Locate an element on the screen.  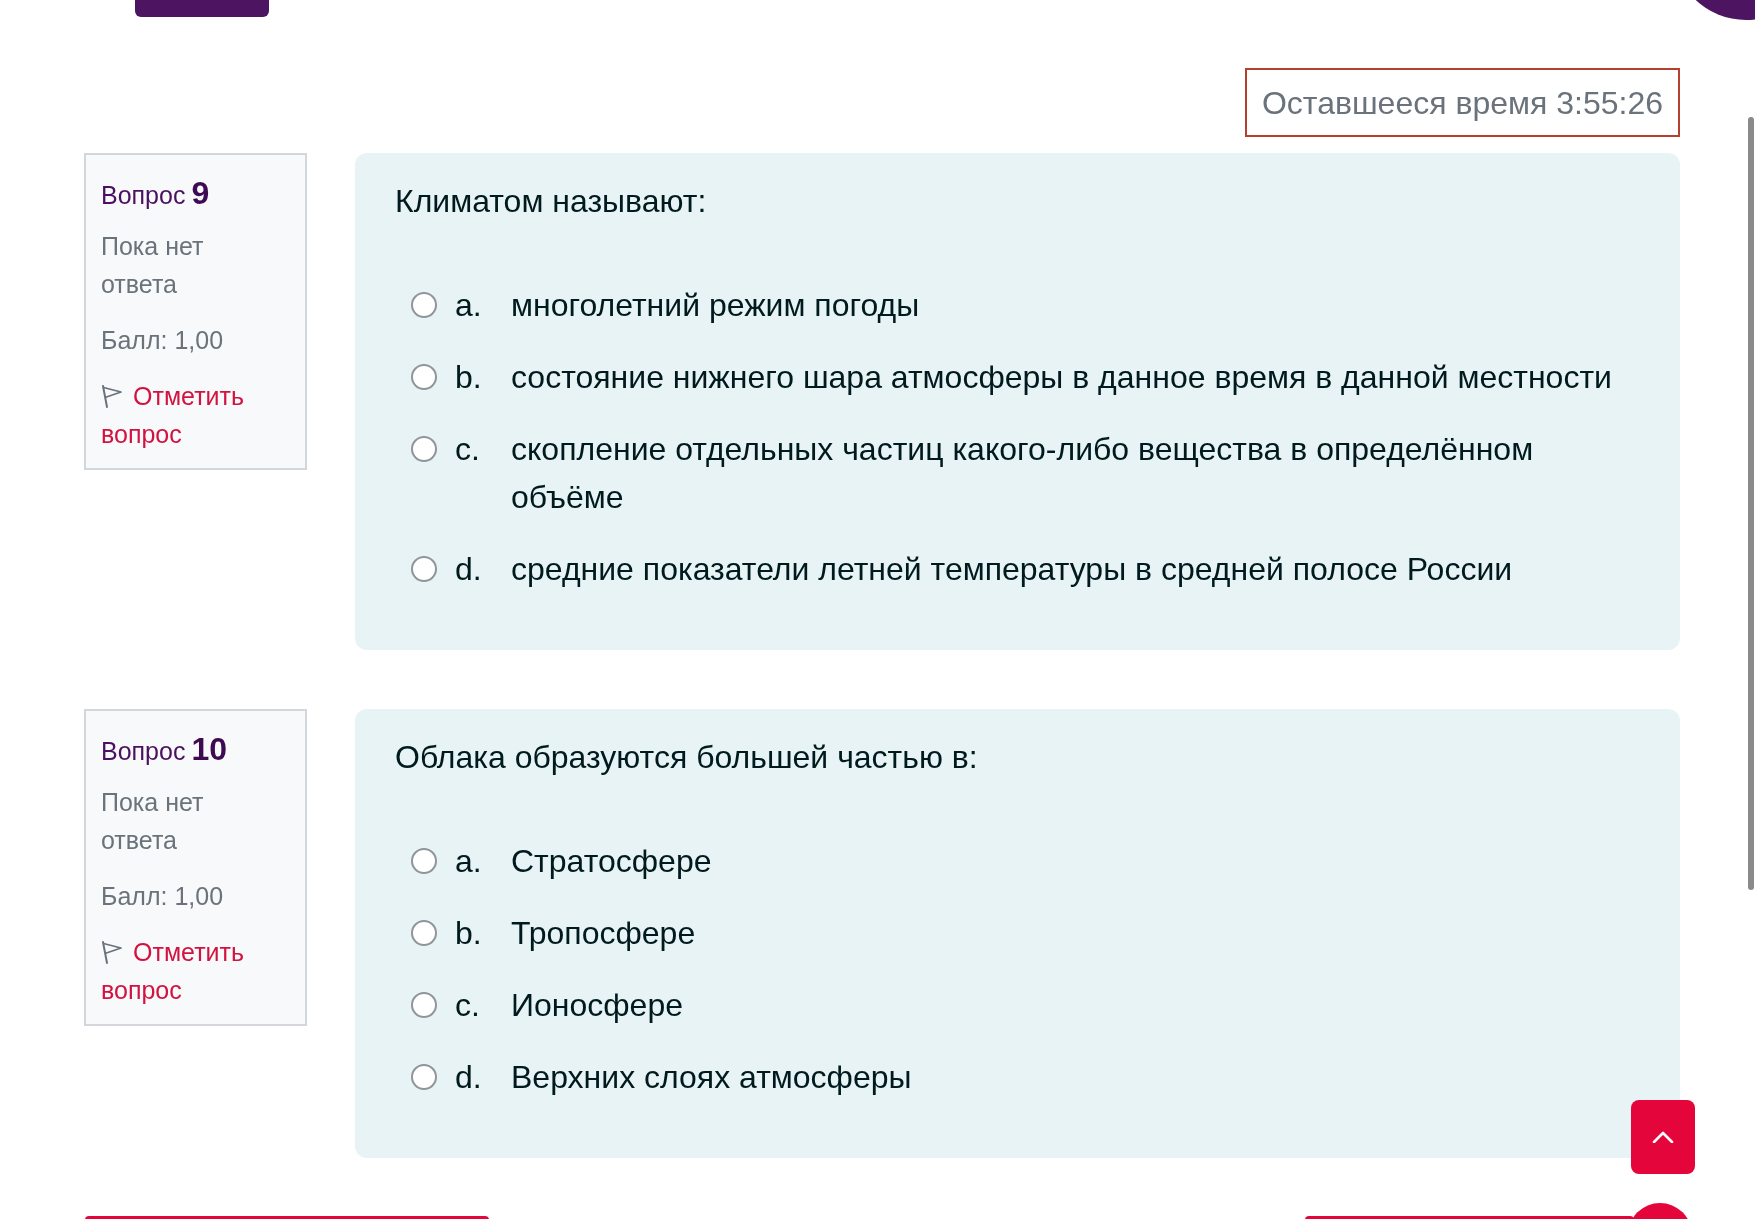
option-text: Стратосфере is located at coordinates (611, 861).